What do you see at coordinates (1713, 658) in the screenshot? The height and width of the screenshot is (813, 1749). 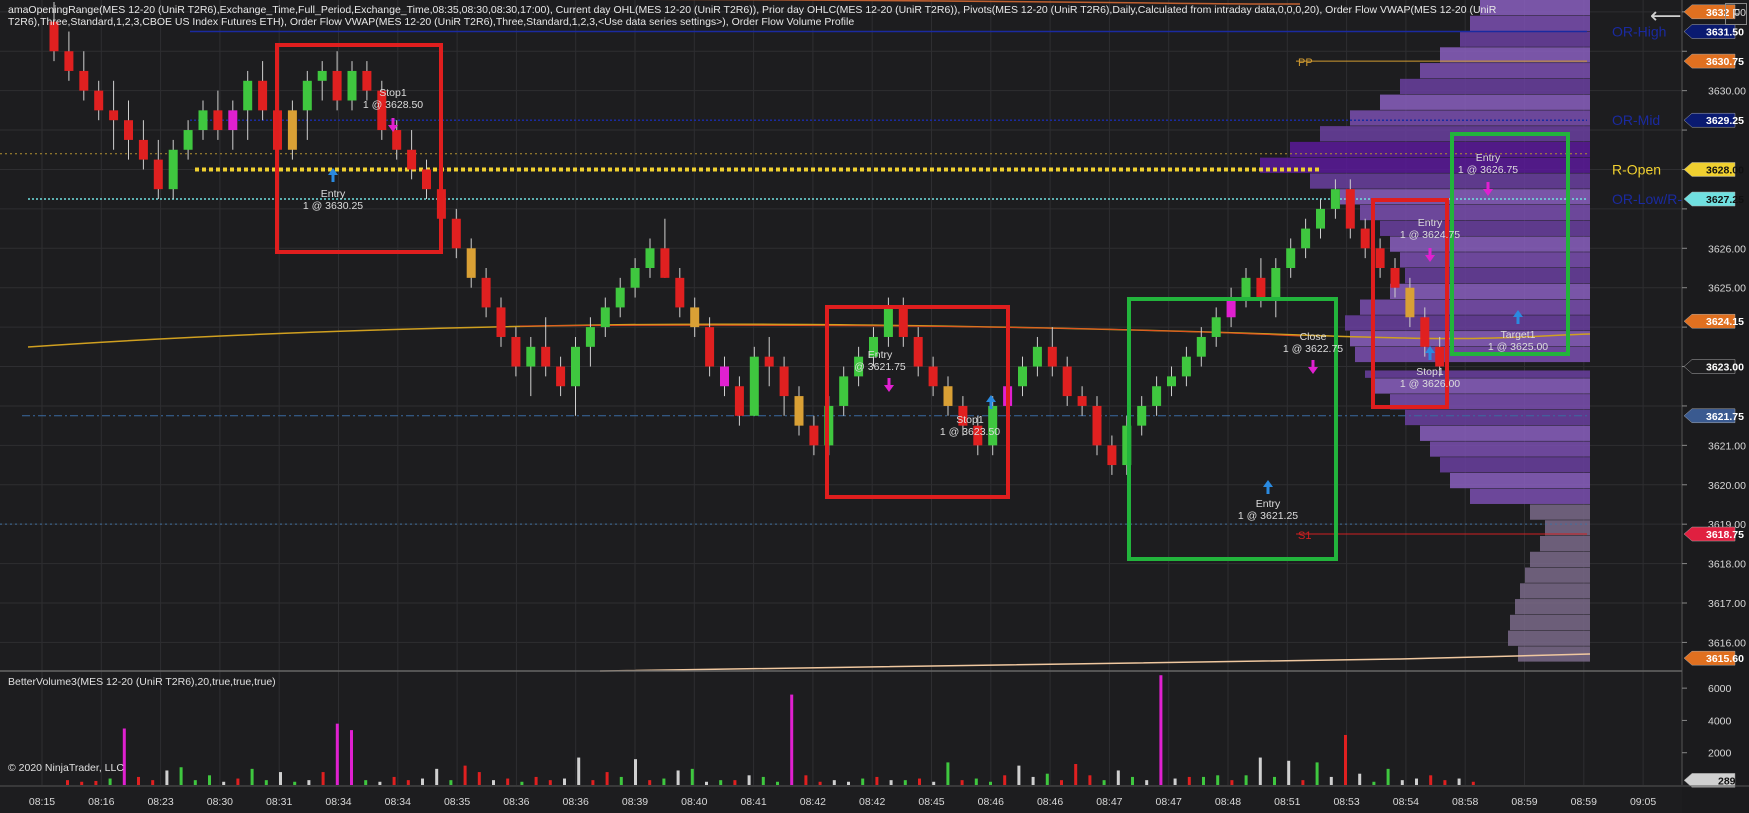 I see `price-flag: 3615.60` at bounding box center [1713, 658].